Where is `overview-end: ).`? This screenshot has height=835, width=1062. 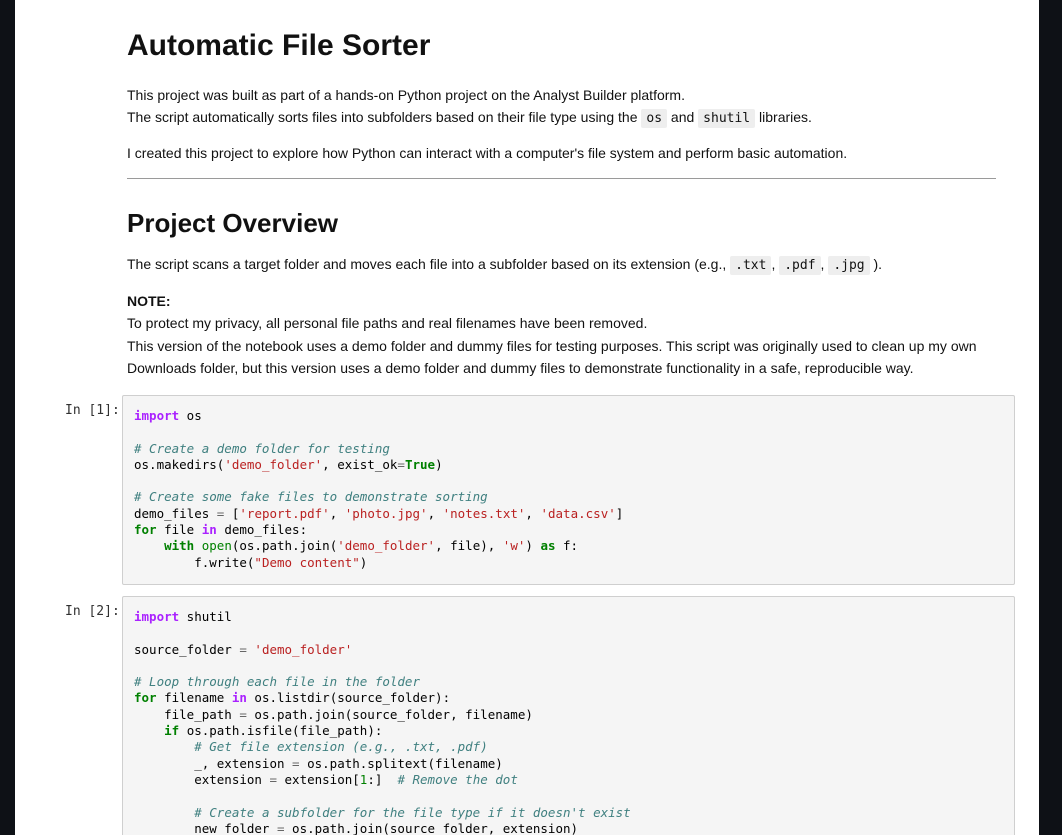 overview-end: ). is located at coordinates (878, 264).